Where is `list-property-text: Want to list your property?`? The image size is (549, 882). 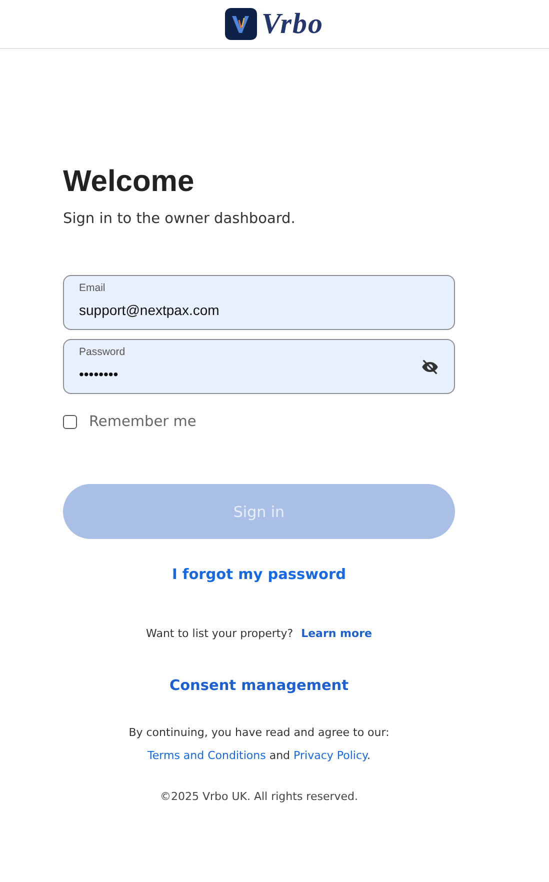
list-property-text: Want to list your property? is located at coordinates (220, 633).